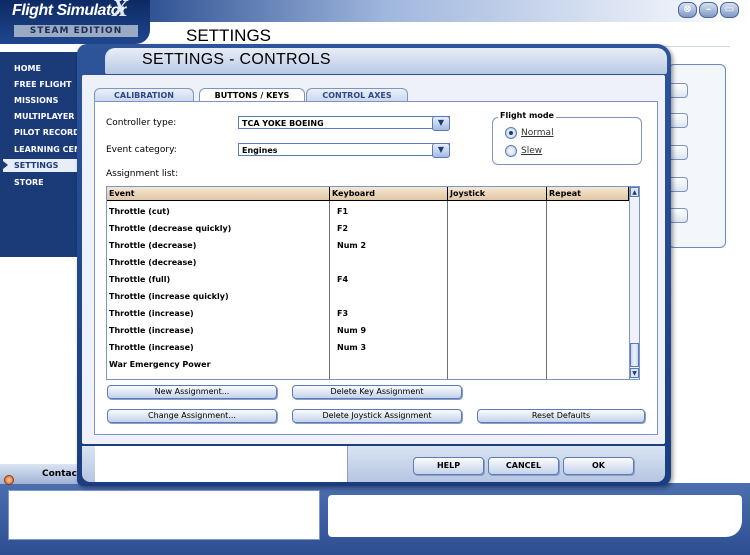 Image resolution: width=750 pixels, height=555 pixels. I want to click on table-row: Throttle (full) F4, so click(368, 280).